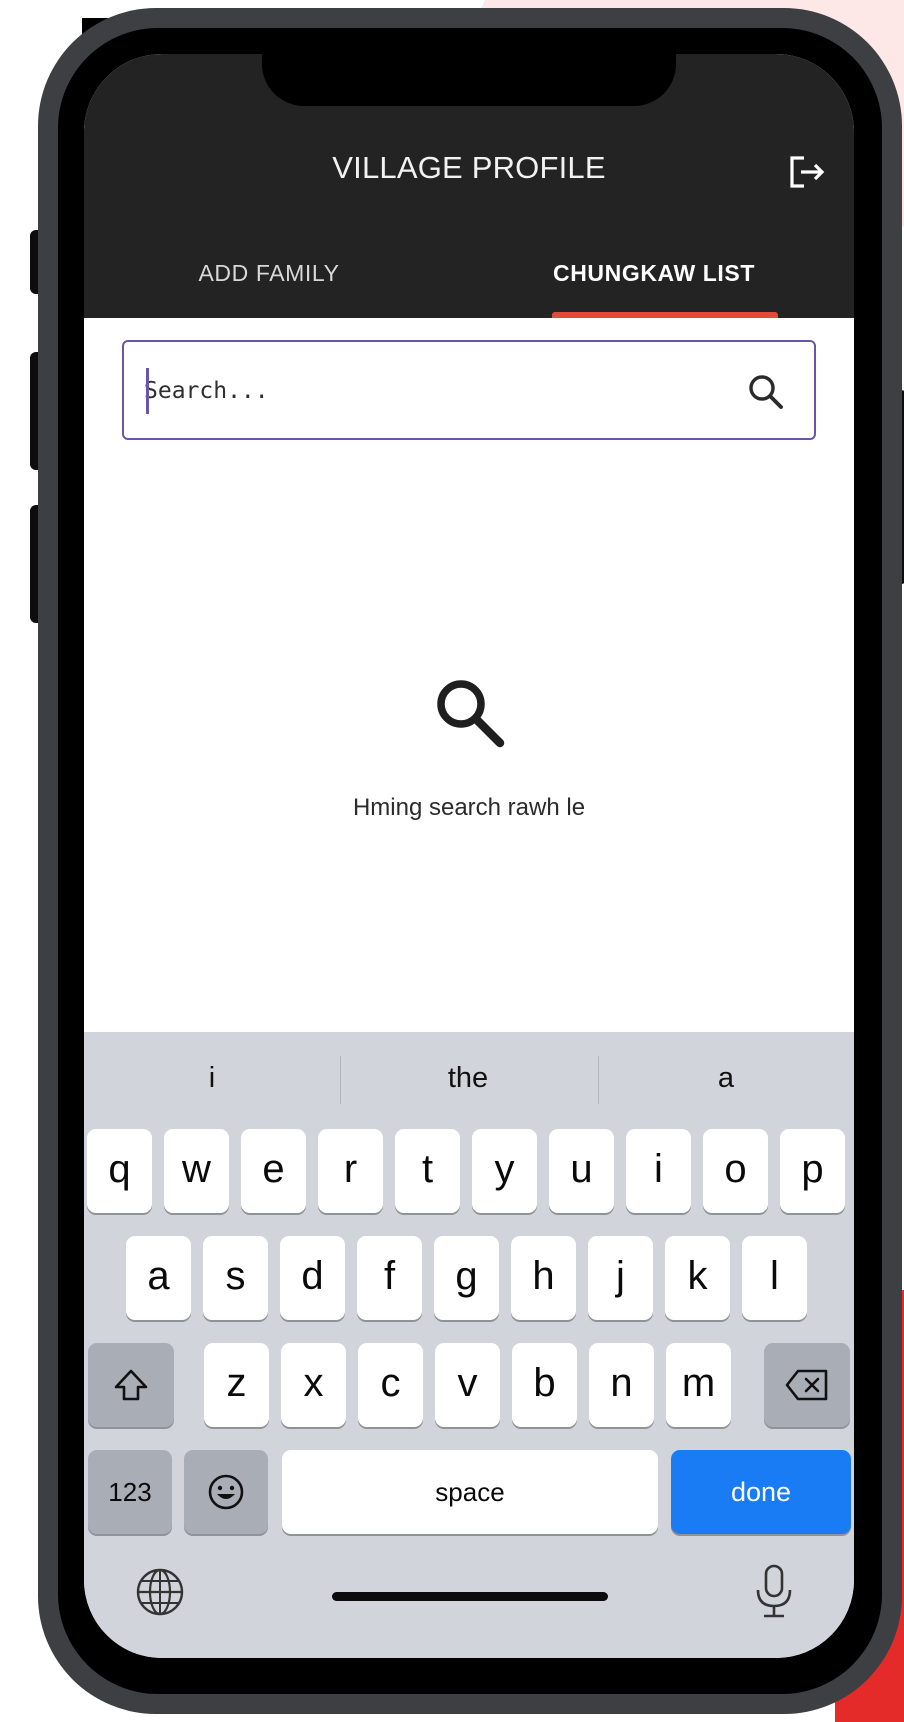 The width and height of the screenshot is (904, 1722). What do you see at coordinates (470, 1596) in the screenshot?
I see `home-indicator` at bounding box center [470, 1596].